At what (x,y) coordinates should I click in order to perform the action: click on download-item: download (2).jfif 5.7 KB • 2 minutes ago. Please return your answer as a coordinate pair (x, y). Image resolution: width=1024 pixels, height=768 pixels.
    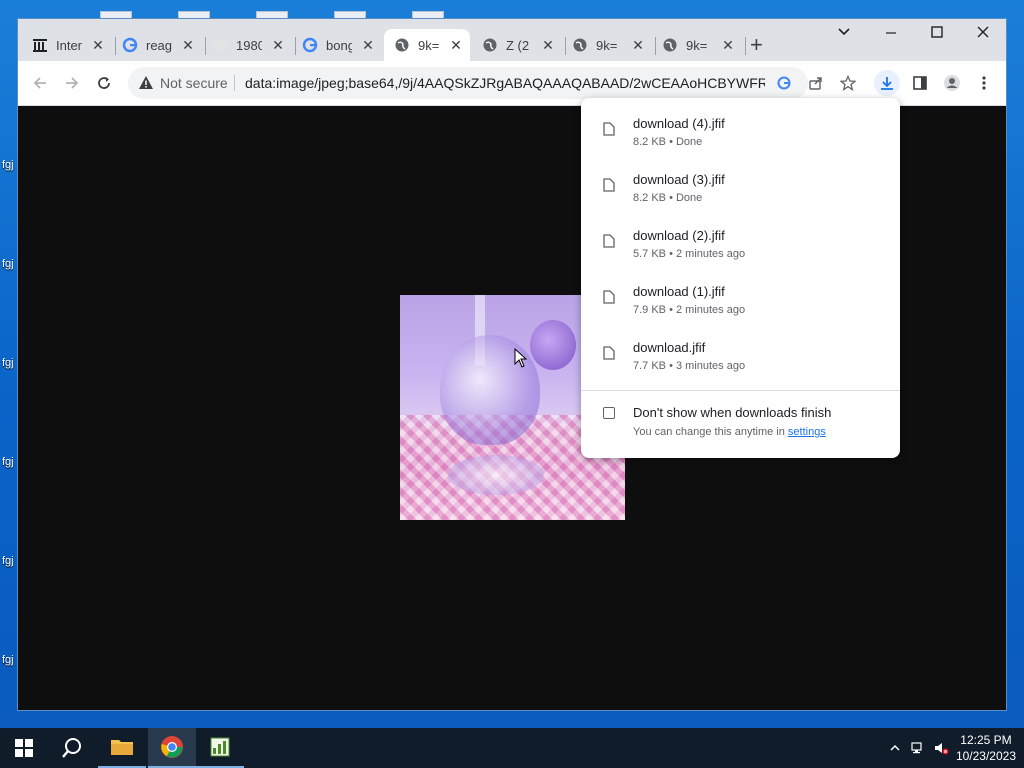
    Looking at the image, I should click on (740, 256).